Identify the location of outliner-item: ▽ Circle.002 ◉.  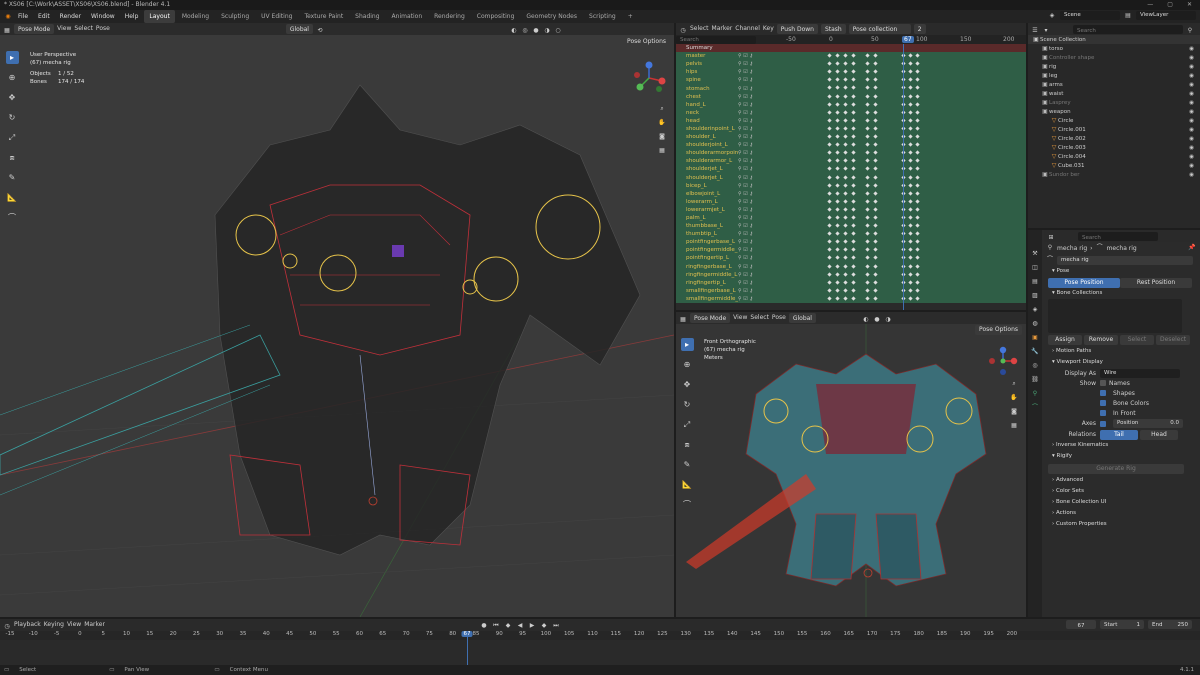
(1114, 138).